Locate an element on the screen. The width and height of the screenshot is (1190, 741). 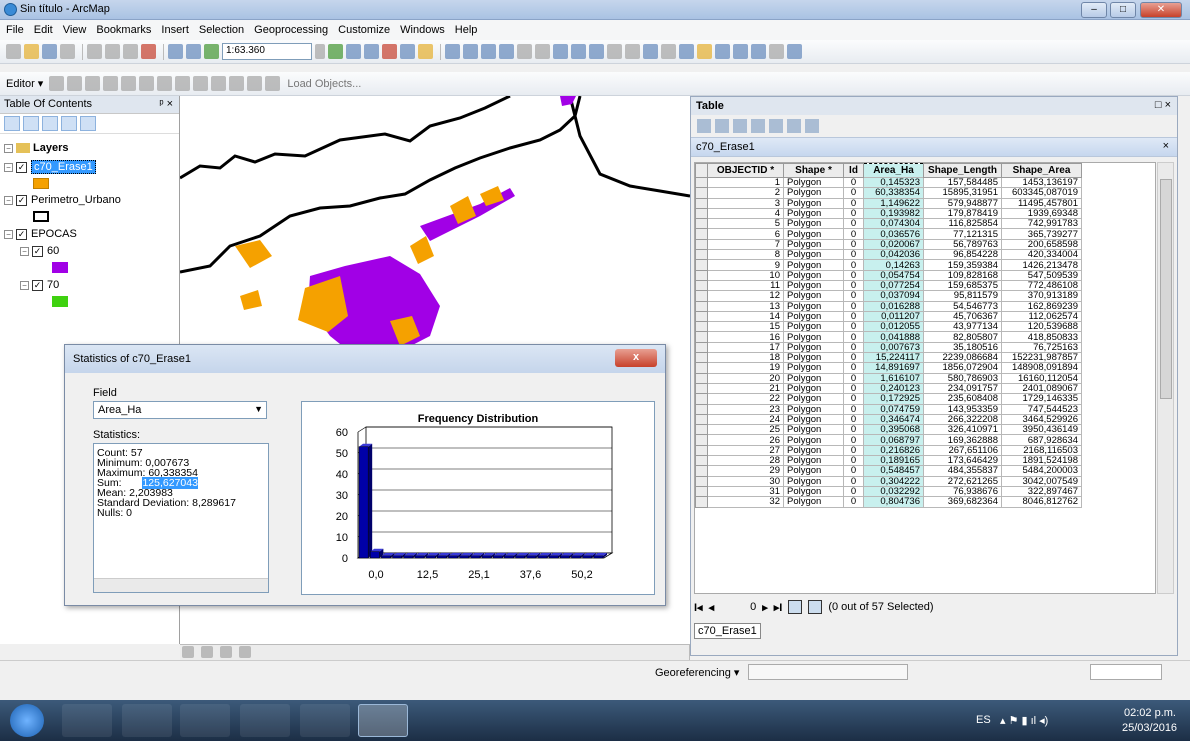
table-cell: 30 is located at coordinates (745, 481).